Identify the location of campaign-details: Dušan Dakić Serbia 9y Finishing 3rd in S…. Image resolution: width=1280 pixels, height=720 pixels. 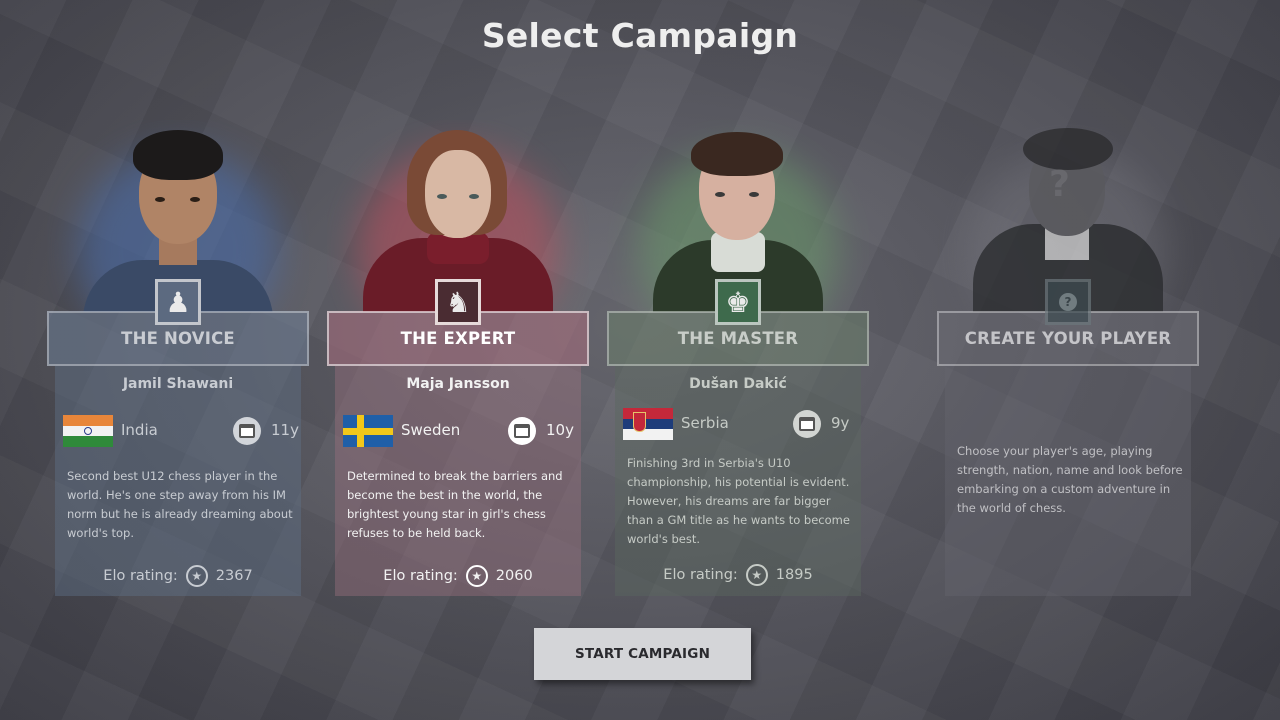
(738, 481).